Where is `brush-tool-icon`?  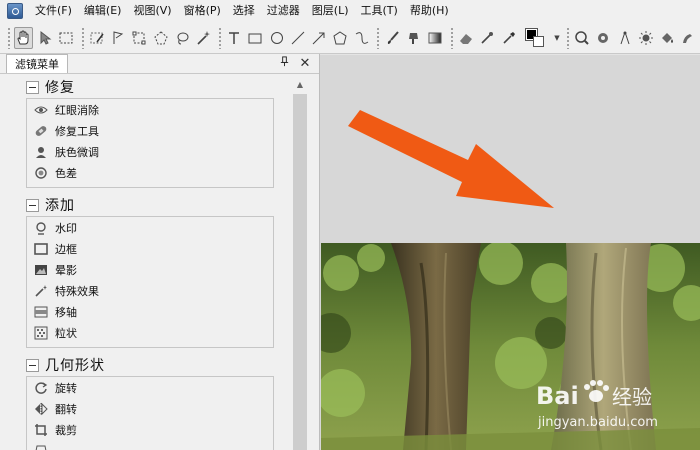 brush-tool-icon is located at coordinates (392, 38).